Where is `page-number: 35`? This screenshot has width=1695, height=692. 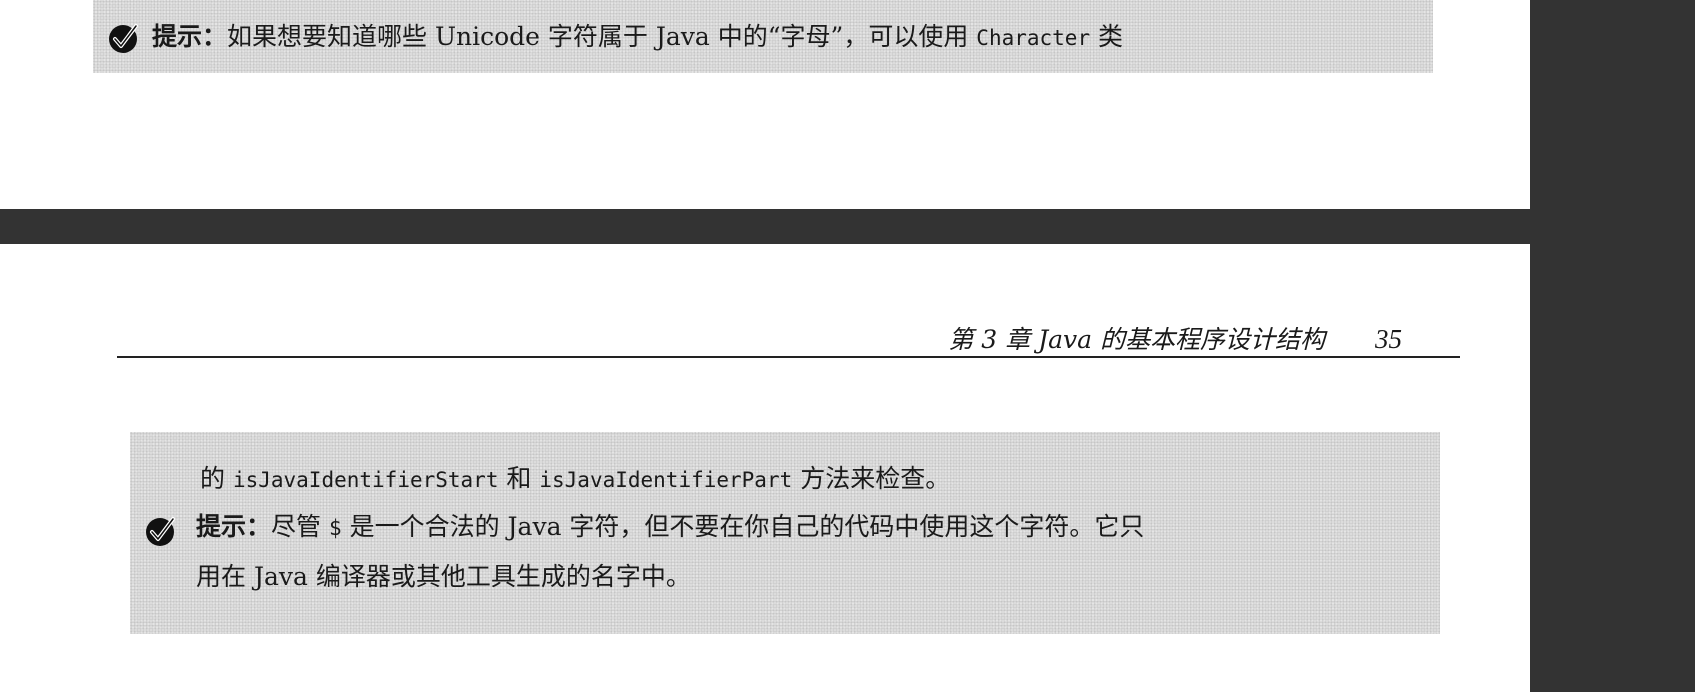
page-number: 35 is located at coordinates (1388, 339).